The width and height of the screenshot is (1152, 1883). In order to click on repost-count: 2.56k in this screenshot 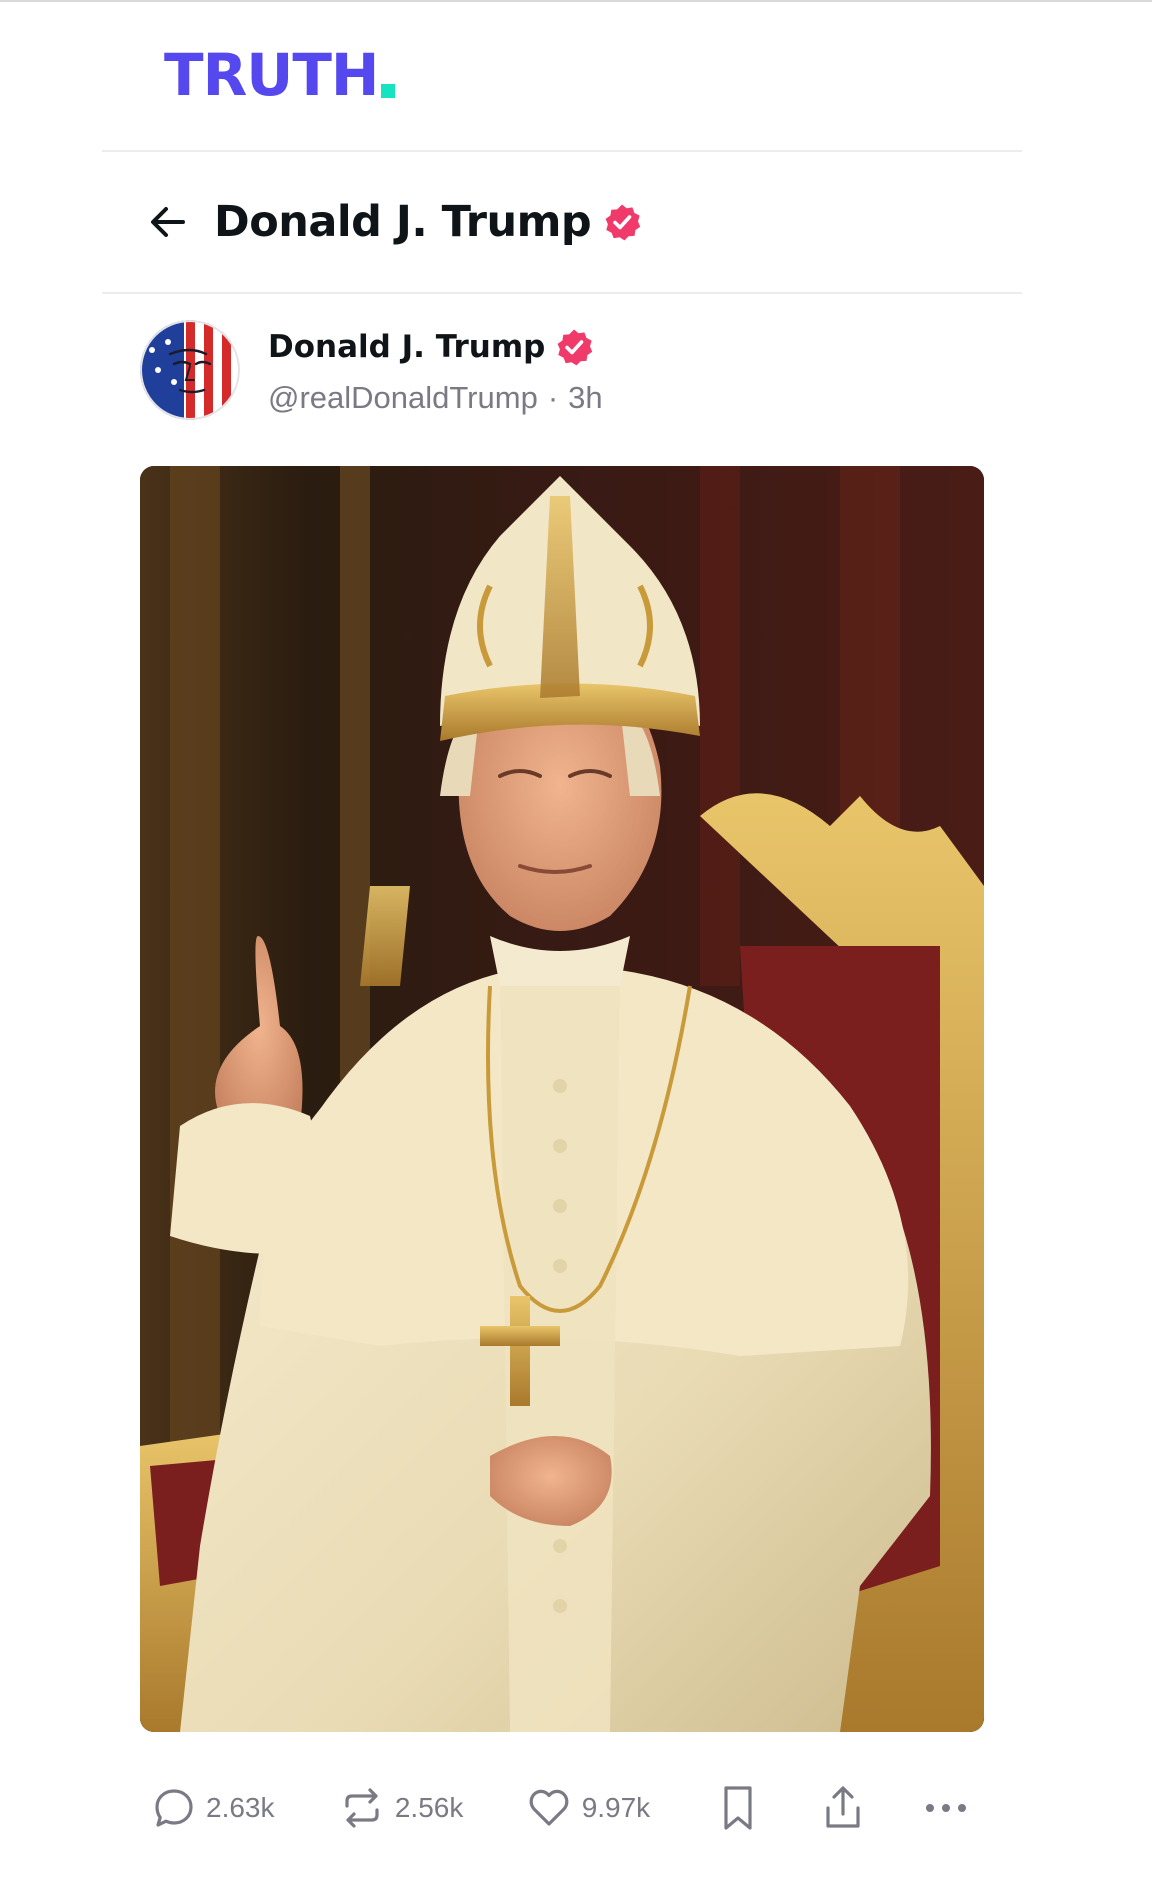, I will do `click(429, 1807)`.